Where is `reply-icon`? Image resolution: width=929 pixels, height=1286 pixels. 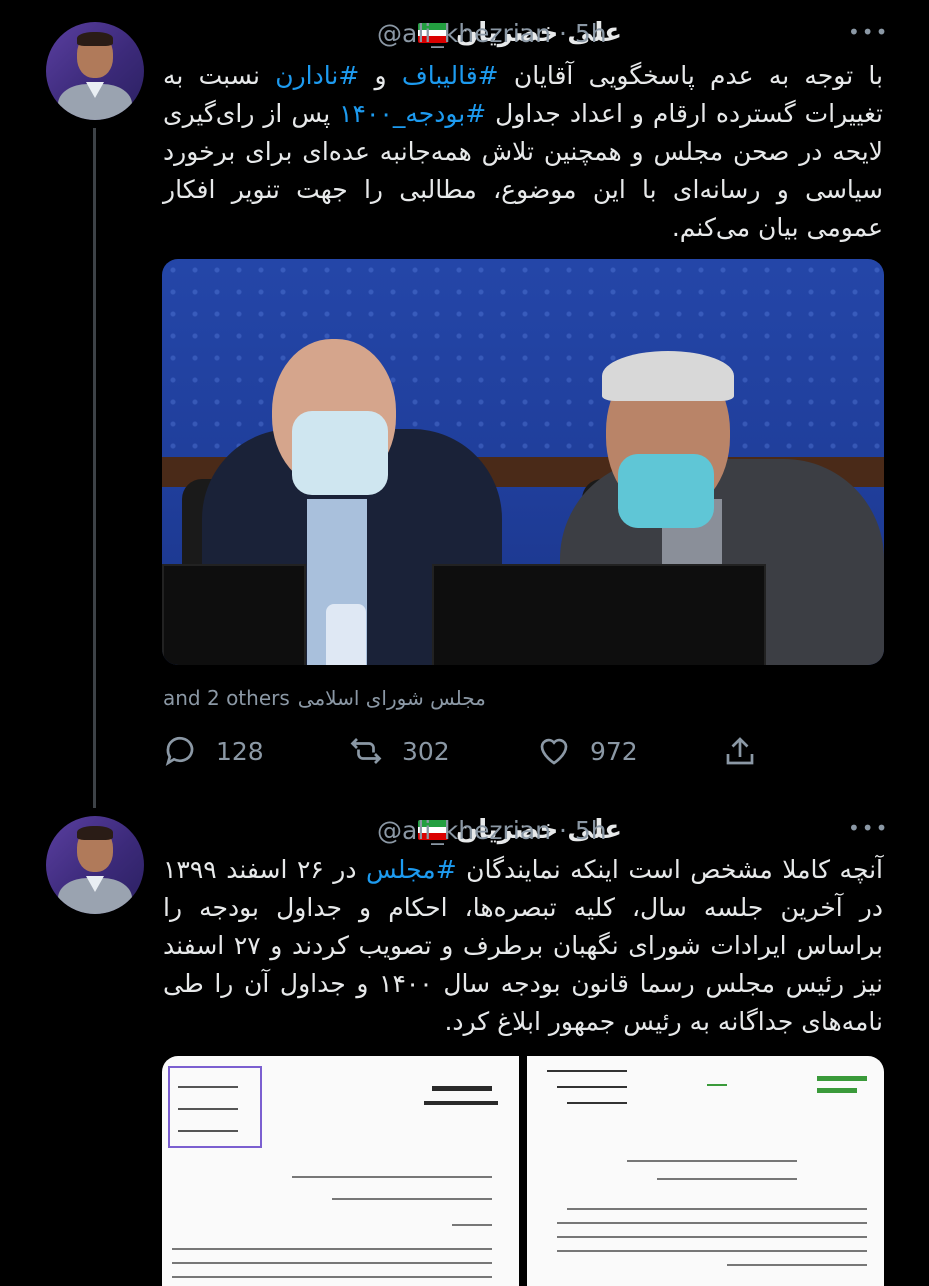
reply-icon is located at coordinates (179, 751).